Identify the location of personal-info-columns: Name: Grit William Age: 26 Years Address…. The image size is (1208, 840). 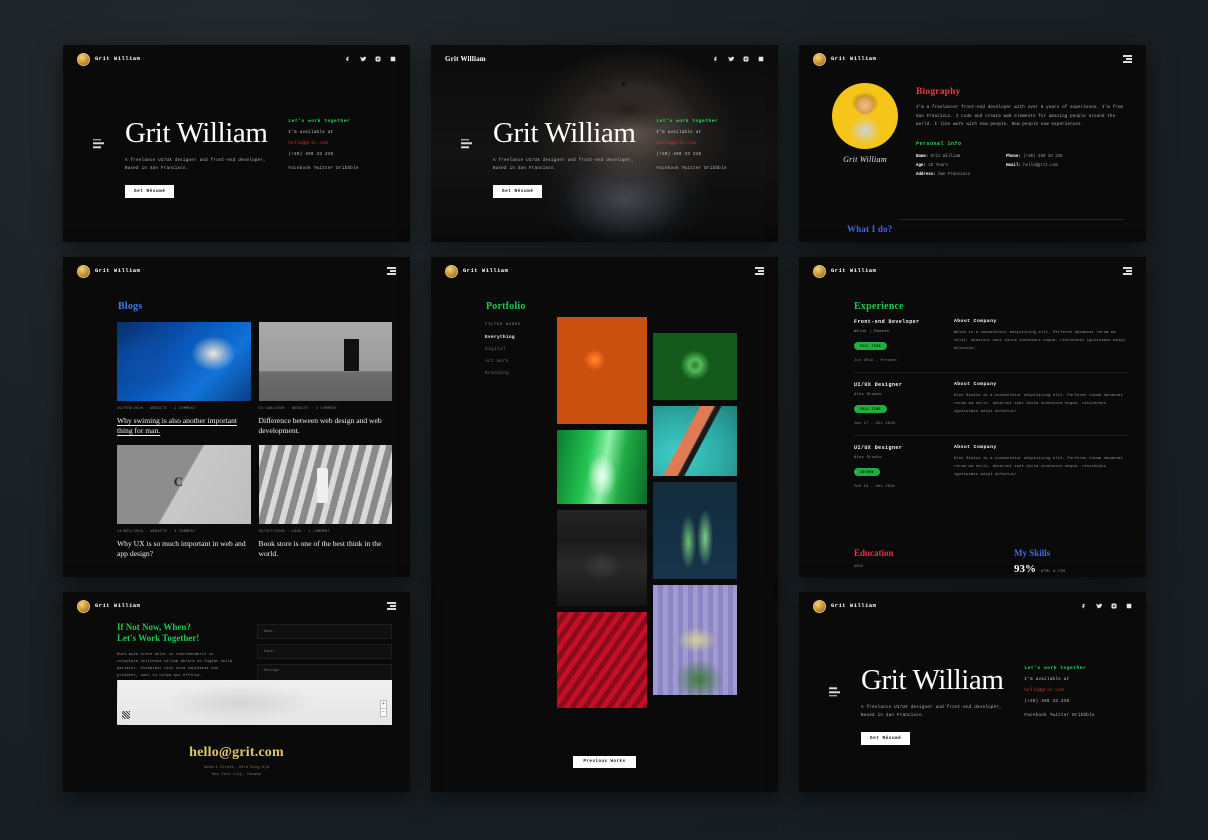
(1020, 166).